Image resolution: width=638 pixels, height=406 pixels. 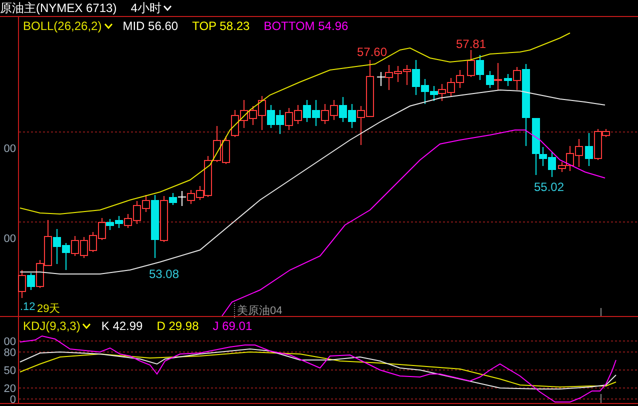 What do you see at coordinates (122, 326) in the screenshot?
I see `indicator-value: K 42.99` at bounding box center [122, 326].